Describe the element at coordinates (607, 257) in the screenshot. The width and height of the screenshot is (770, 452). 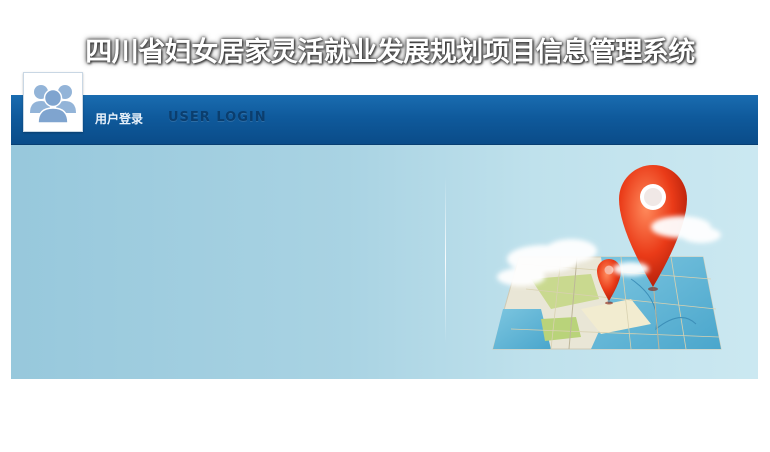
I see `map-location-pin-icon` at that location.